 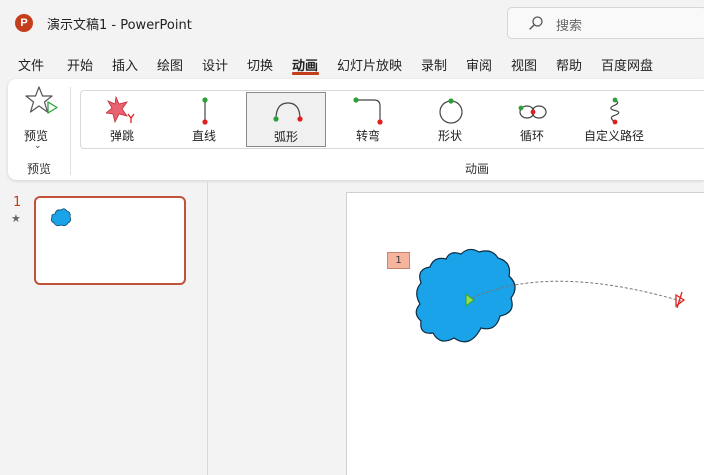 What do you see at coordinates (31, 64) in the screenshot?
I see `tab-file: 文件` at bounding box center [31, 64].